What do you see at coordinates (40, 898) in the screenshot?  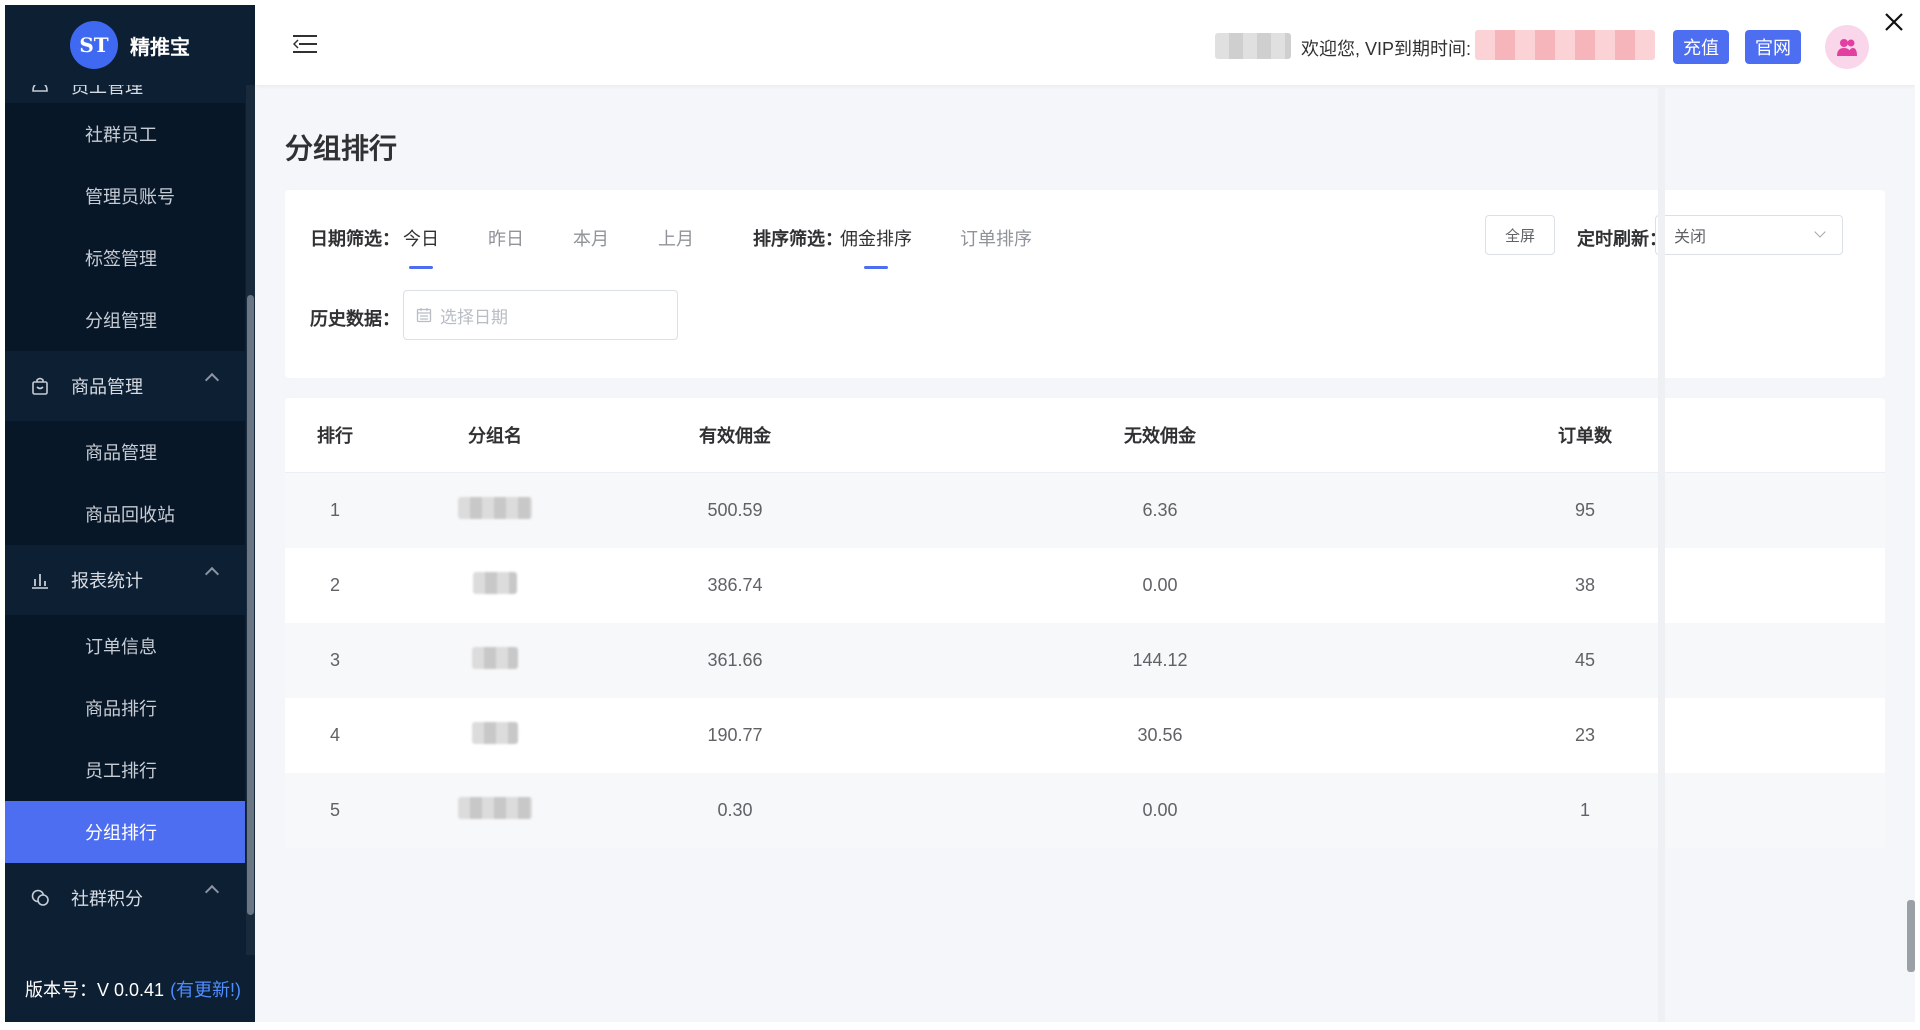 I see `chat-icon` at bounding box center [40, 898].